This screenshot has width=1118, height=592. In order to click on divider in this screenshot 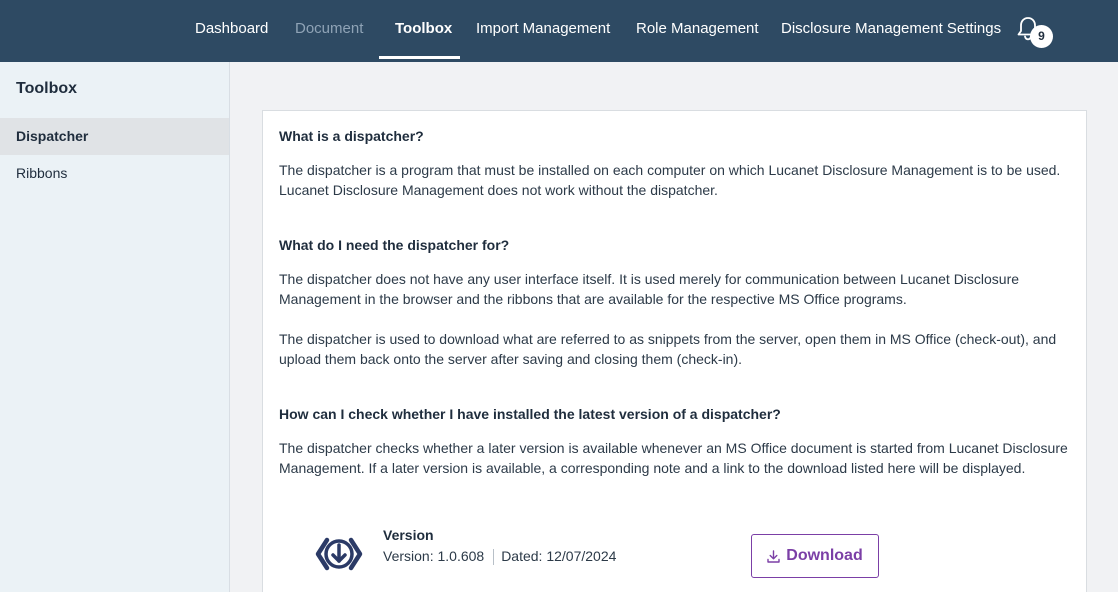, I will do `click(494, 557)`.